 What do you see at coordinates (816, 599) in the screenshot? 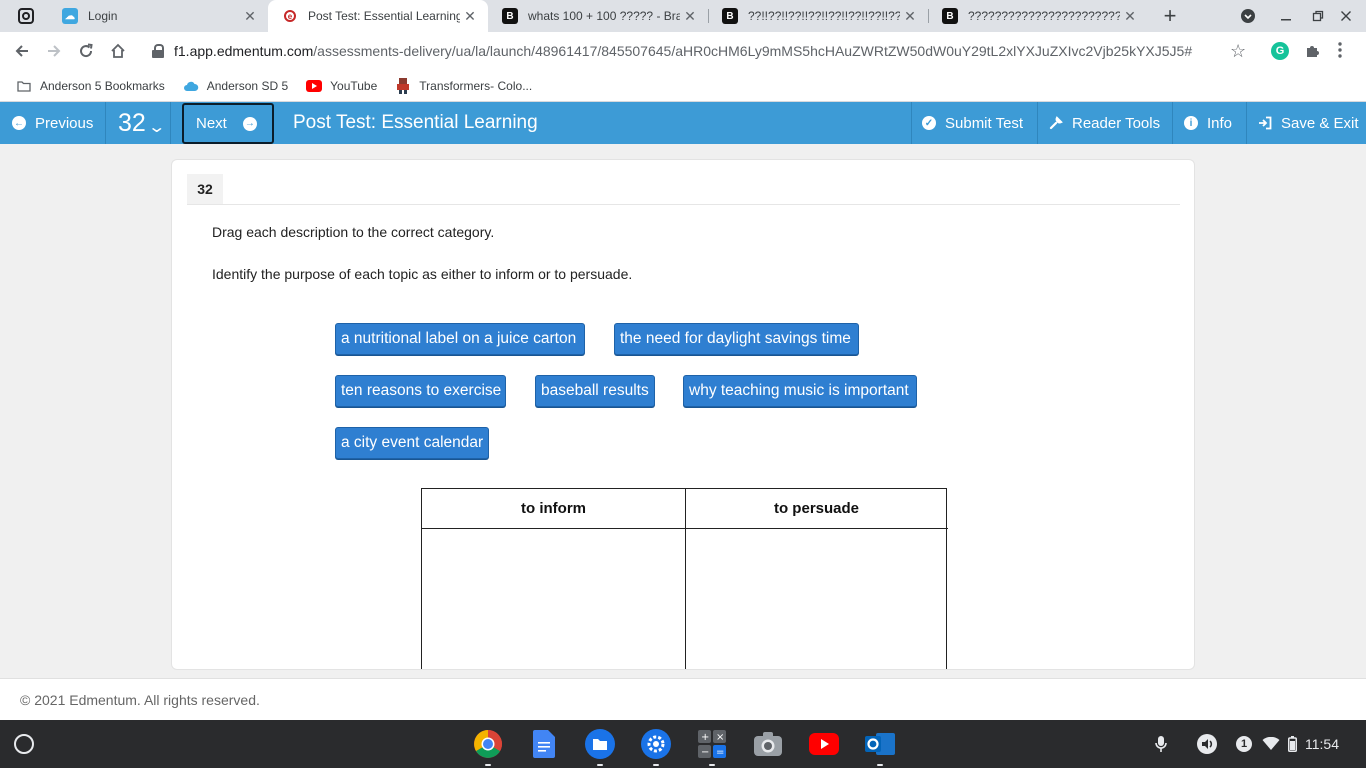
I see `drop-zone-persuade` at bounding box center [816, 599].